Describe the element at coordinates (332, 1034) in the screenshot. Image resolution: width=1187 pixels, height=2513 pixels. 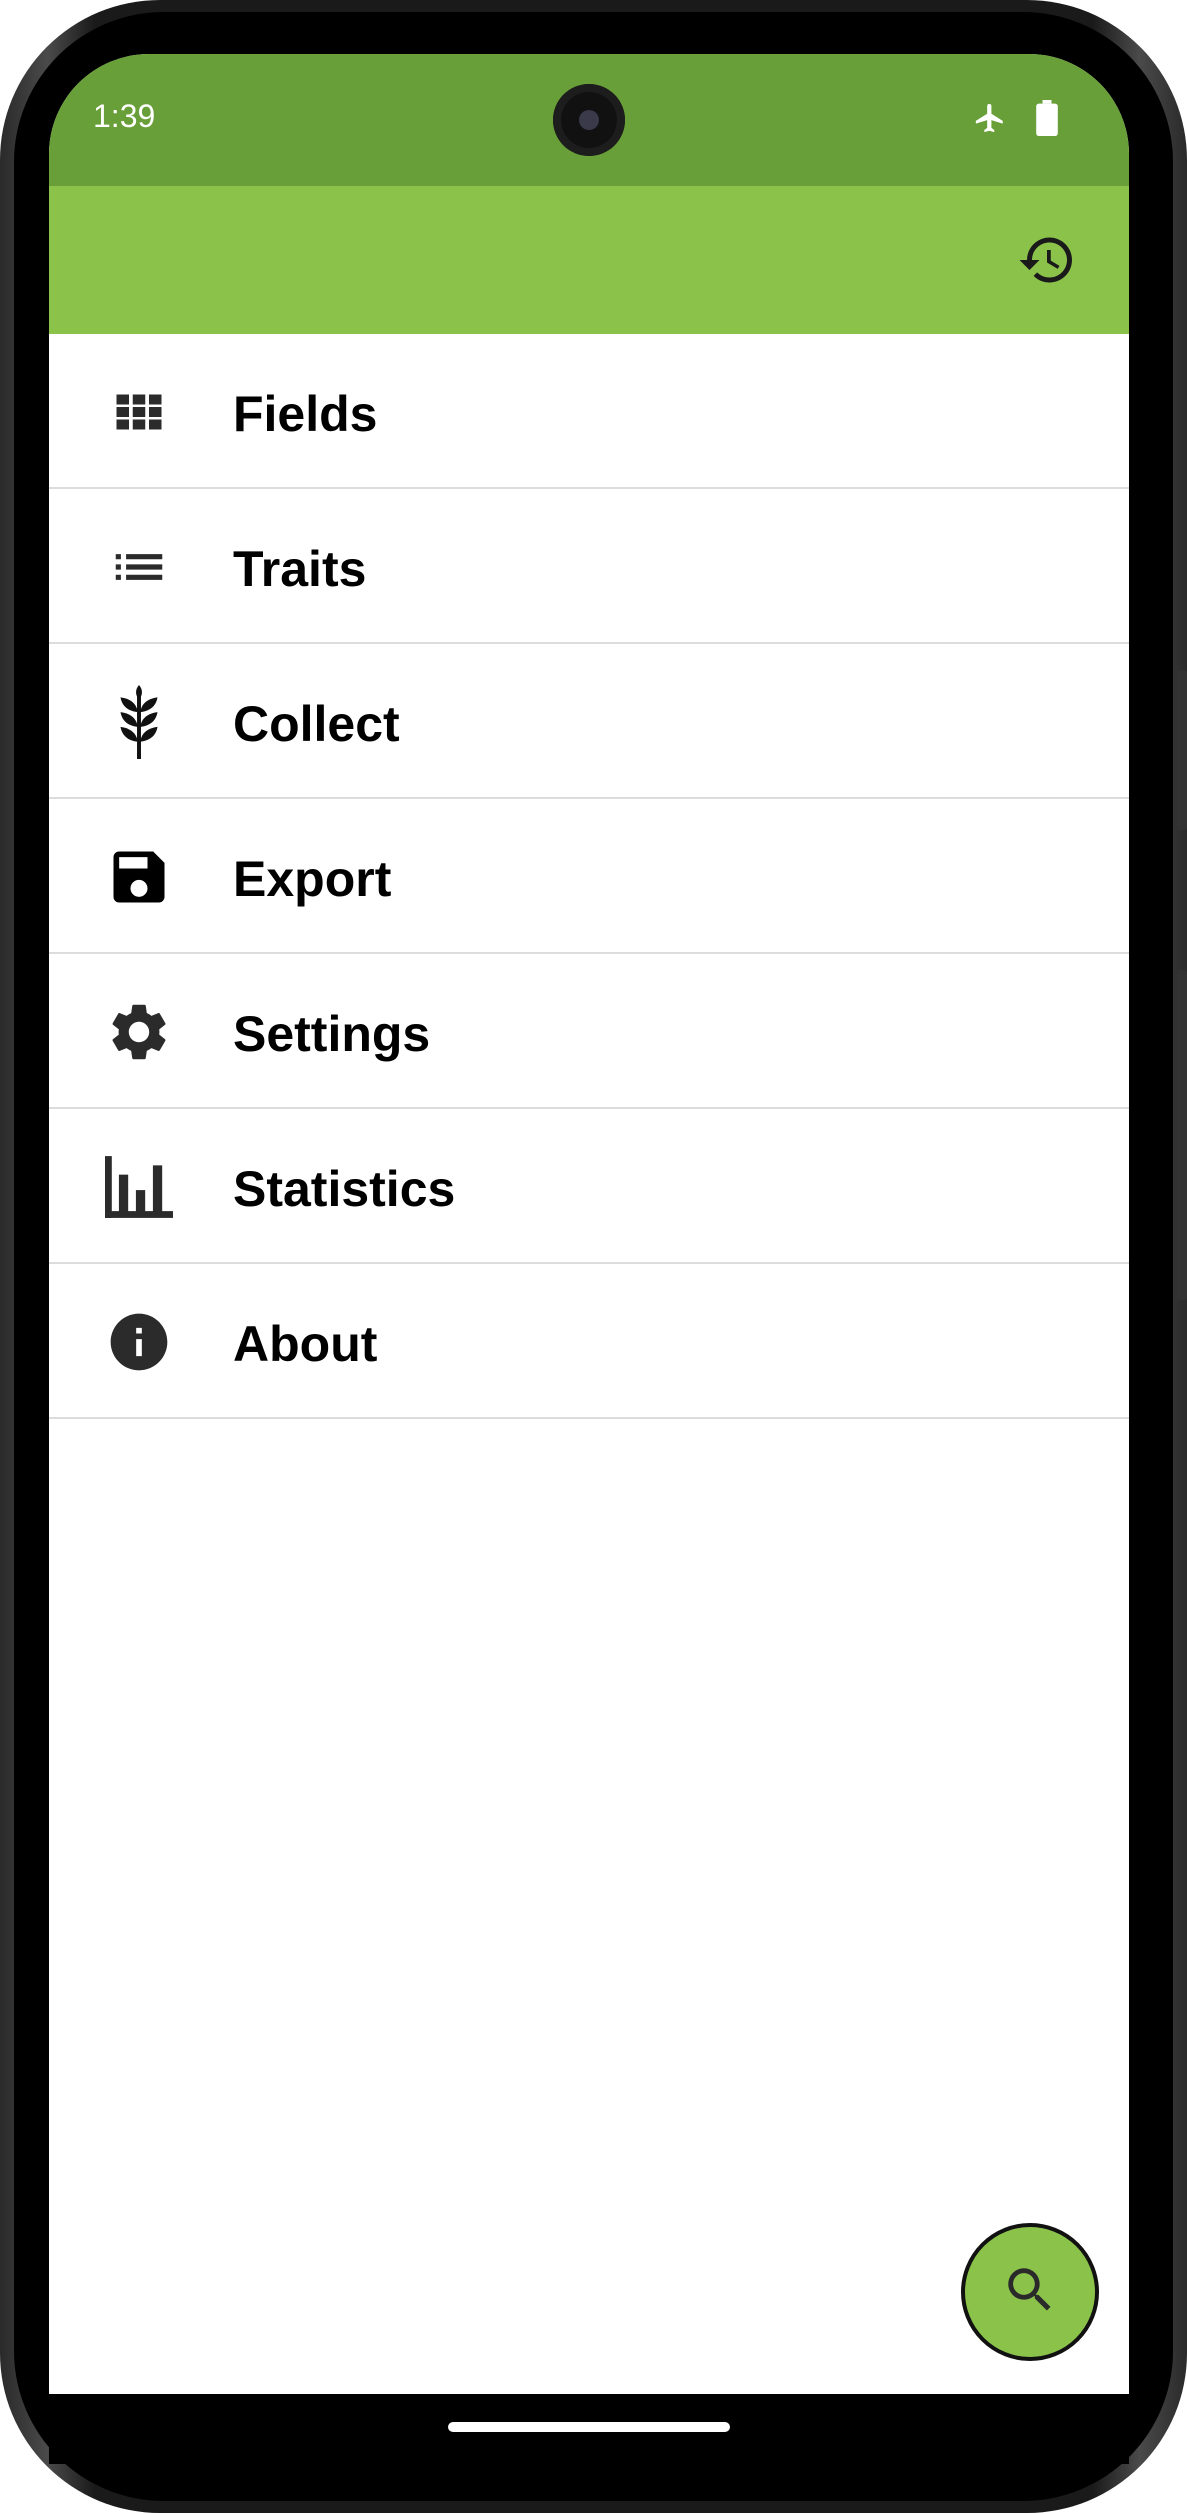
I see `menu-label-settings: Settings` at that location.